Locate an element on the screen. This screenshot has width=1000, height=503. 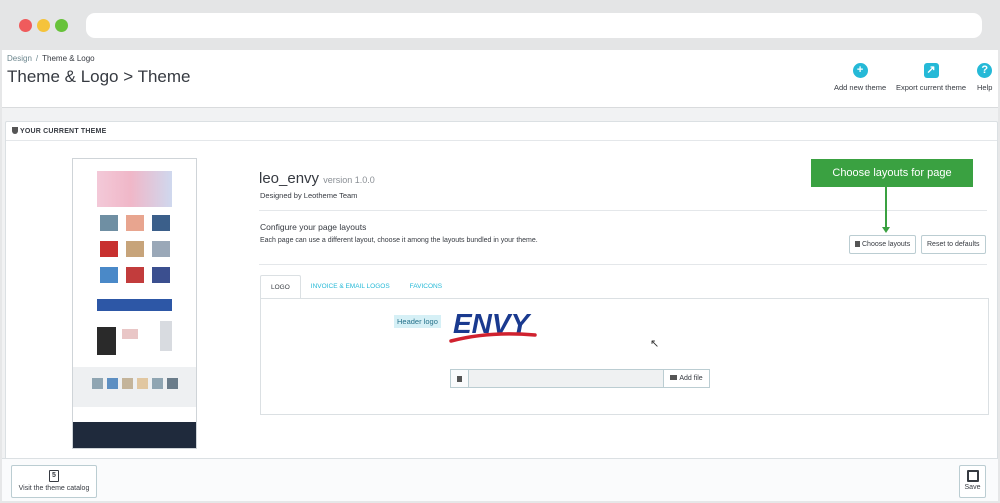
layouts-title: Configure your page layouts is located at coordinates (313, 227).